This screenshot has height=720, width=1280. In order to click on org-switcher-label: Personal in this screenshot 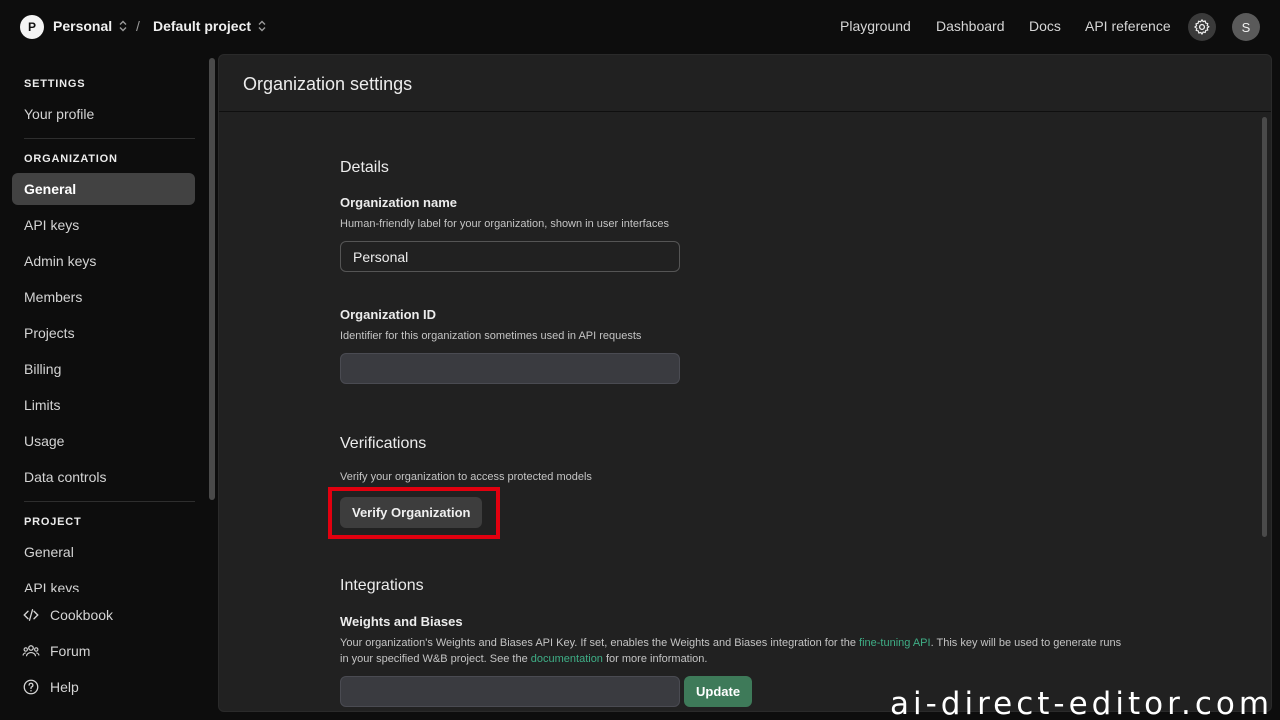, I will do `click(83, 26)`.